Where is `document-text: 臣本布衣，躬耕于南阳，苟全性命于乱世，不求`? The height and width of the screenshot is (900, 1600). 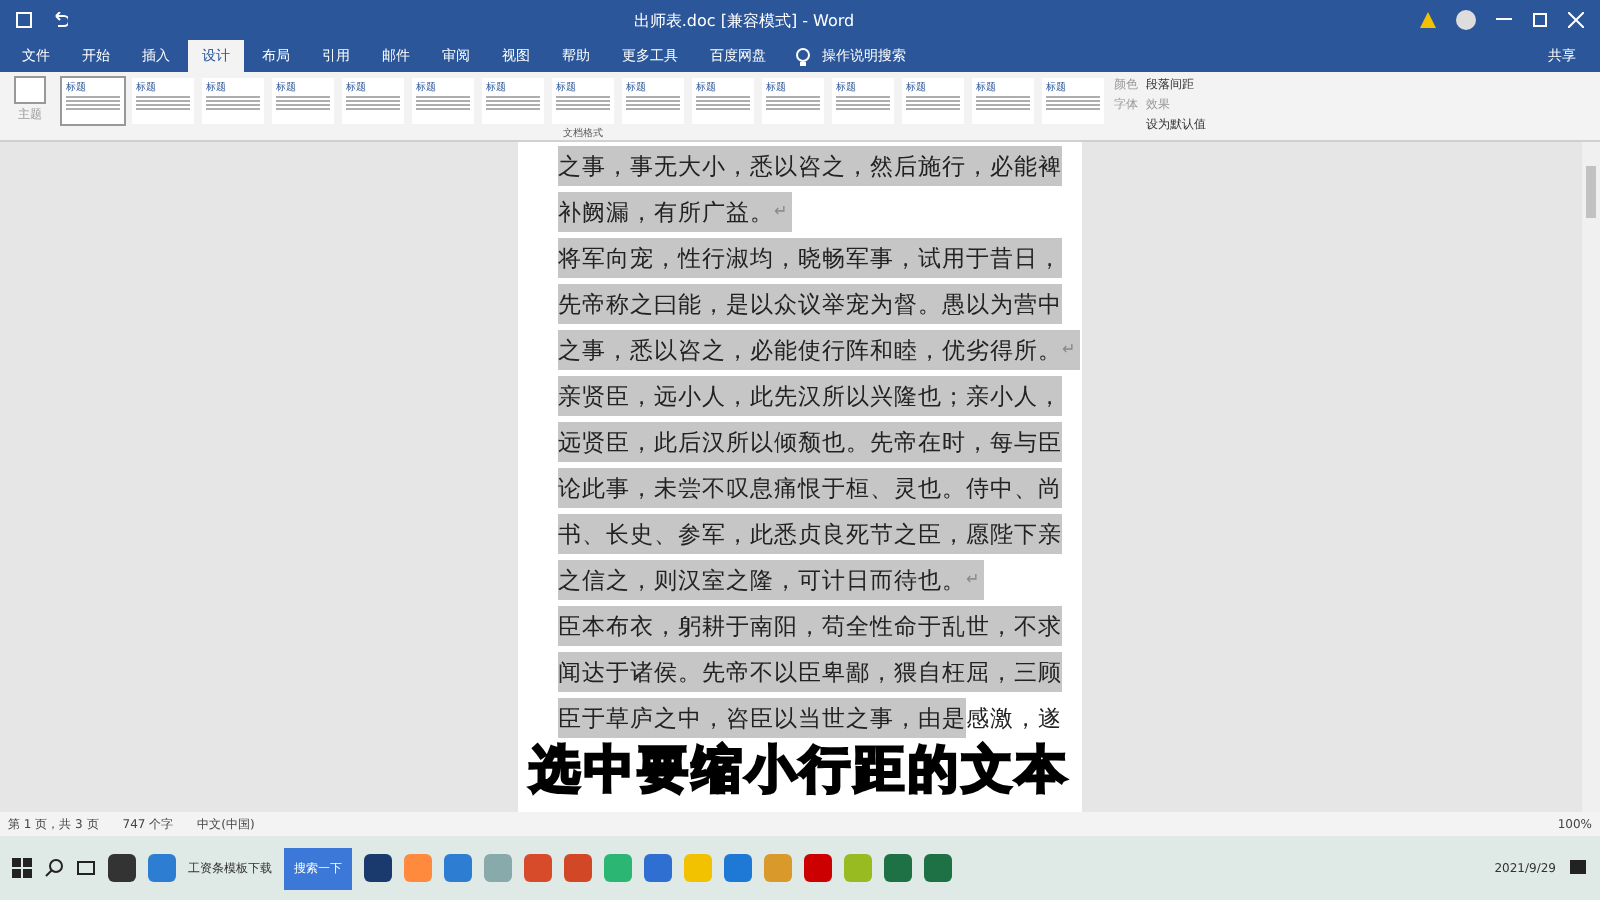 document-text: 臣本布衣，躬耕于南阳，苟全性命于乱世，不求 is located at coordinates (810, 625).